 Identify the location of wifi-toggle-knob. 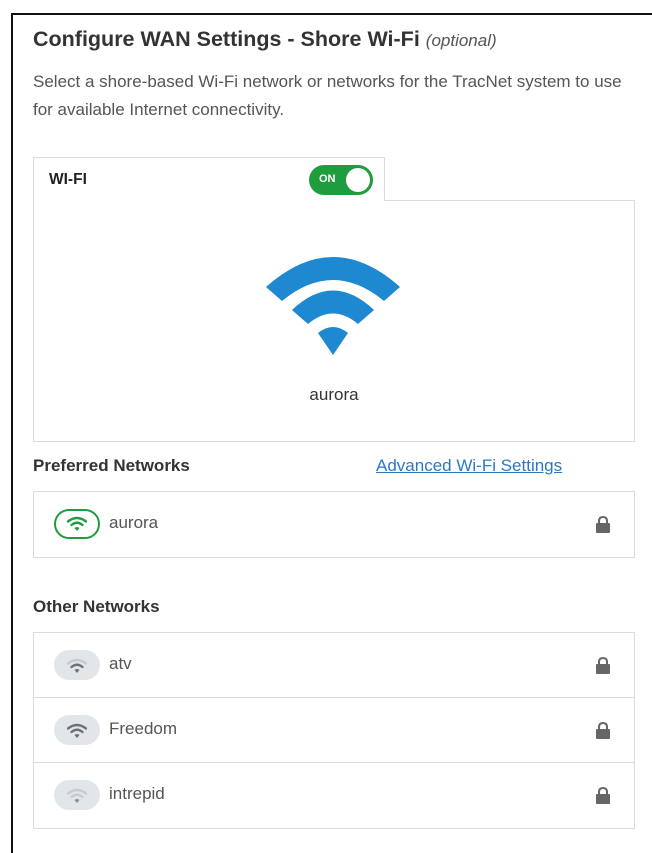
(358, 180).